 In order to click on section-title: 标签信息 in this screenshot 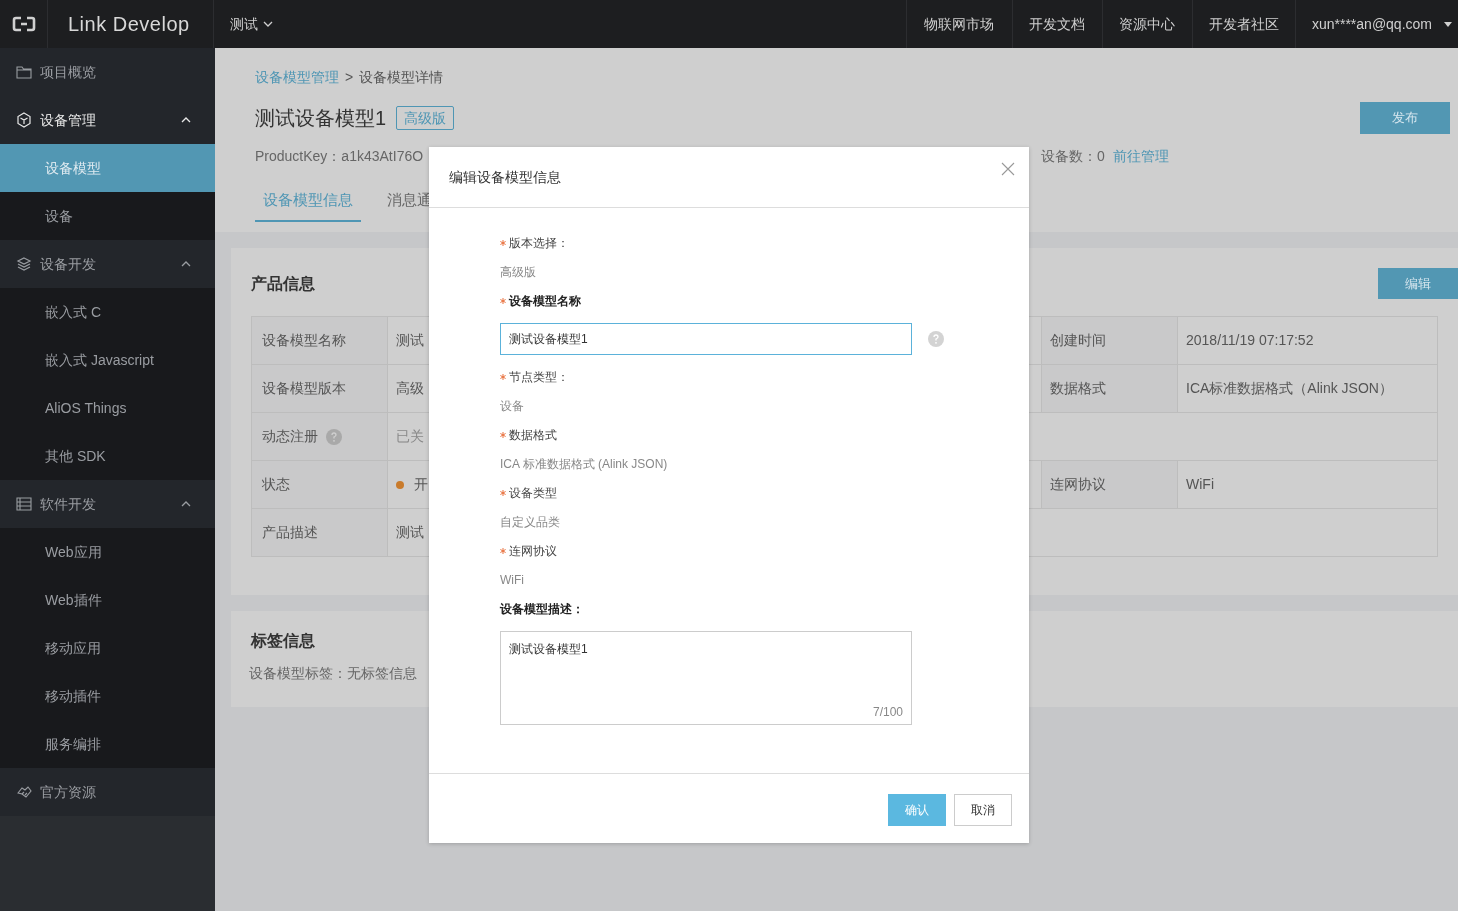, I will do `click(283, 641)`.